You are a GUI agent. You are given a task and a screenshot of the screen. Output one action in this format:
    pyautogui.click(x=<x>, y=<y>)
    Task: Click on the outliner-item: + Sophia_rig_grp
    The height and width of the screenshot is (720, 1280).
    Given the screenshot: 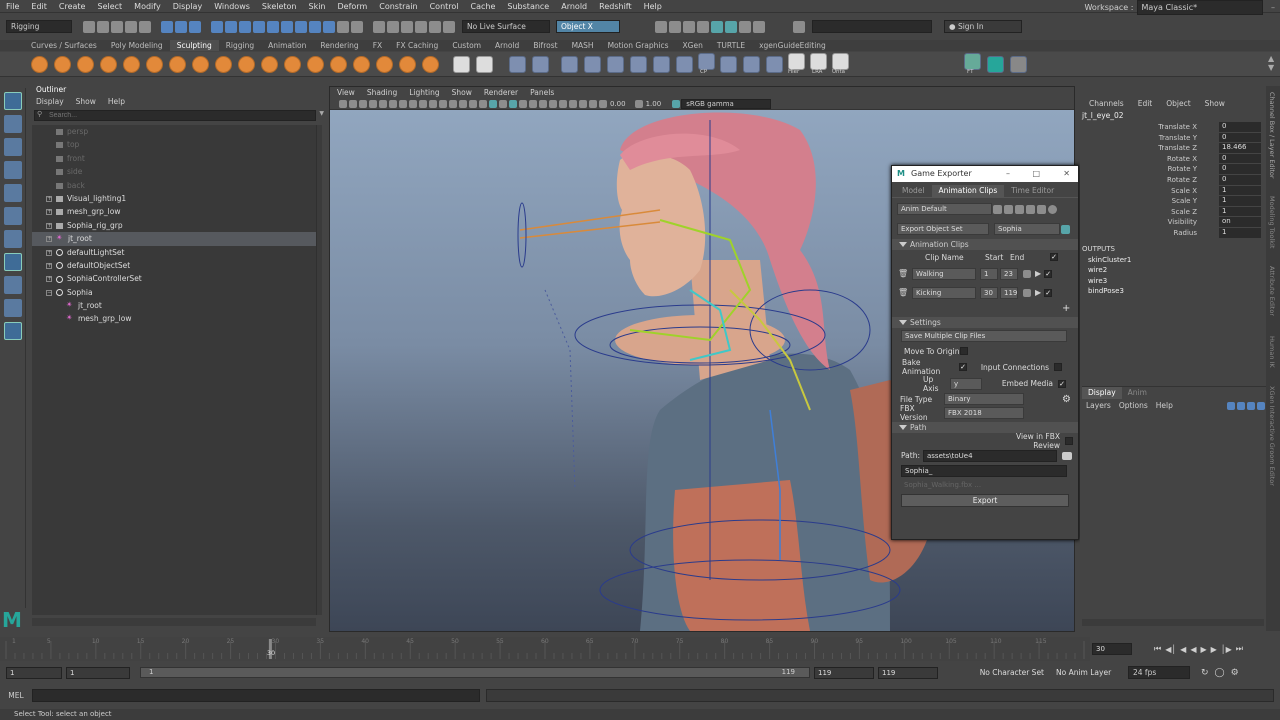 What is the action you would take?
    pyautogui.click(x=174, y=225)
    